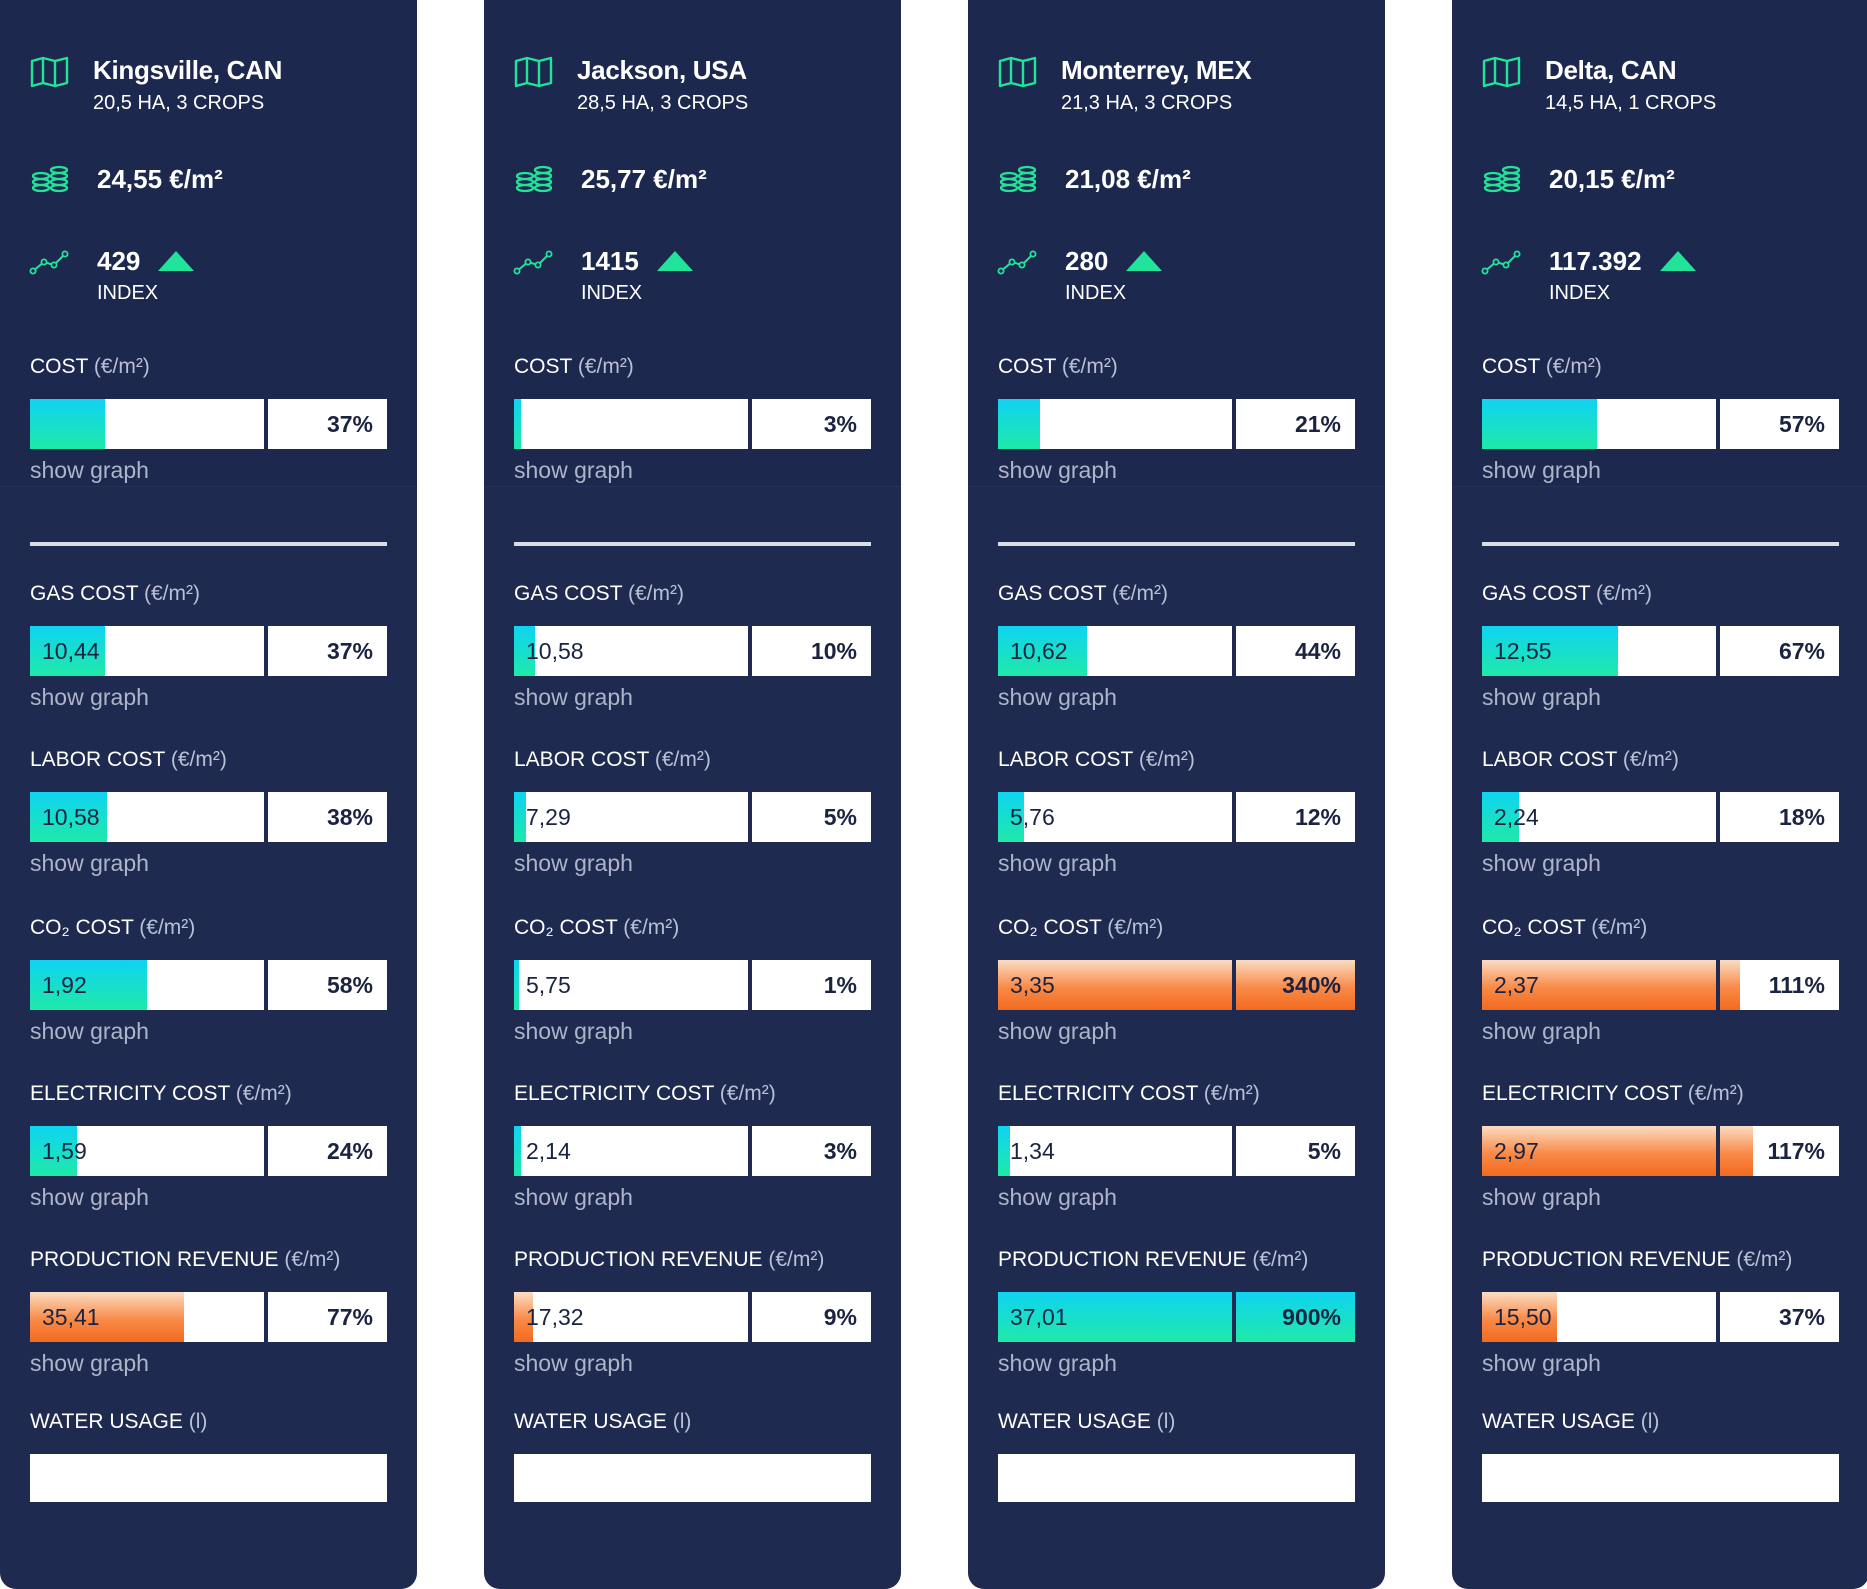 The width and height of the screenshot is (1867, 1589). I want to click on metric-value: 10,58, so click(71, 817).